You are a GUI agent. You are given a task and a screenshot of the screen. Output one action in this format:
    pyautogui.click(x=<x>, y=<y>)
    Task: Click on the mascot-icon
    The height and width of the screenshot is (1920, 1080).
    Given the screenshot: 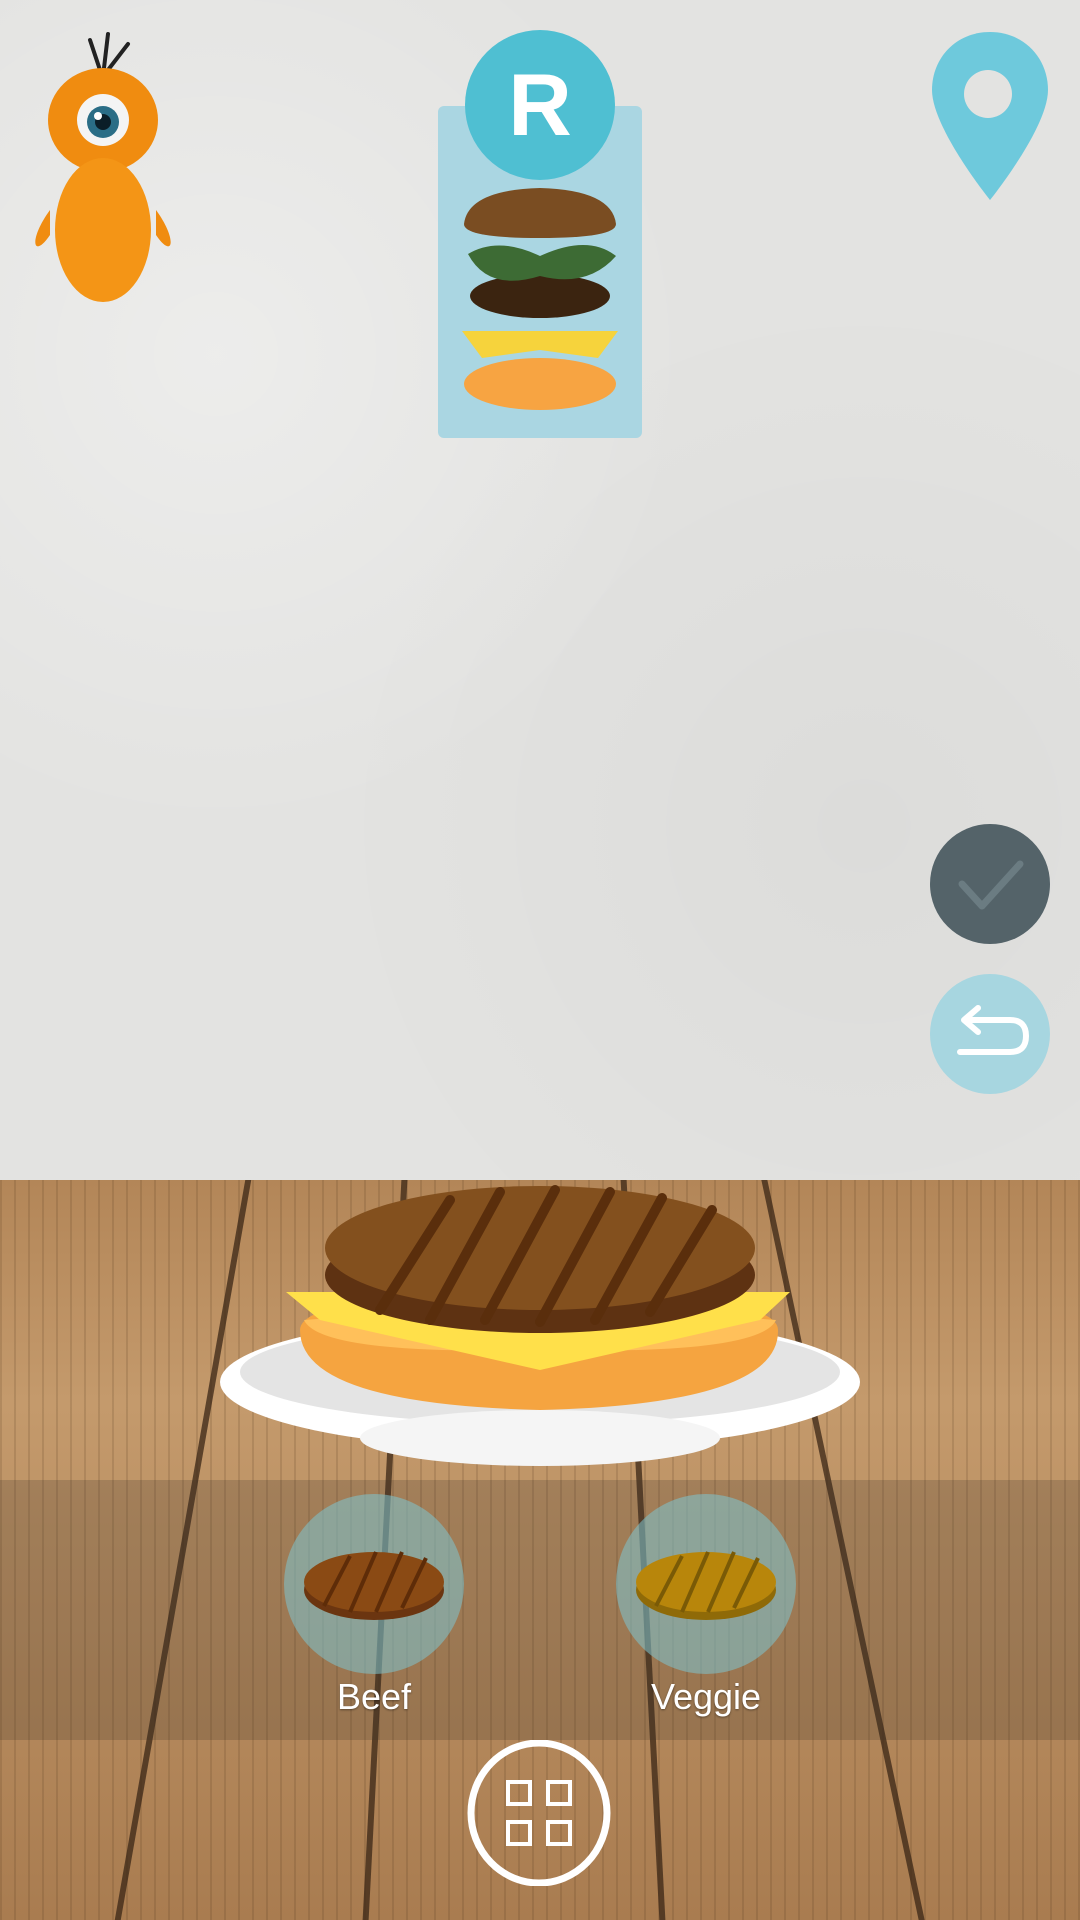 What is the action you would take?
    pyautogui.click(x=103, y=167)
    